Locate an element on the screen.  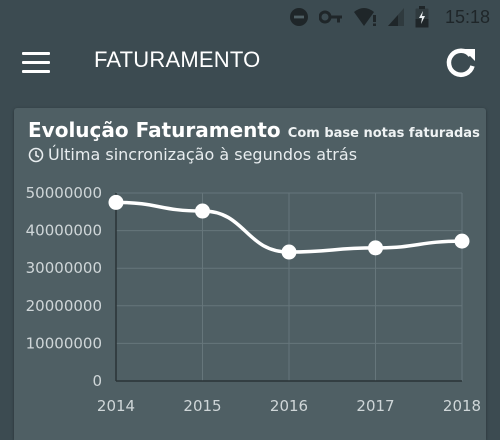
x-tick-label: 2017 is located at coordinates (375, 406).